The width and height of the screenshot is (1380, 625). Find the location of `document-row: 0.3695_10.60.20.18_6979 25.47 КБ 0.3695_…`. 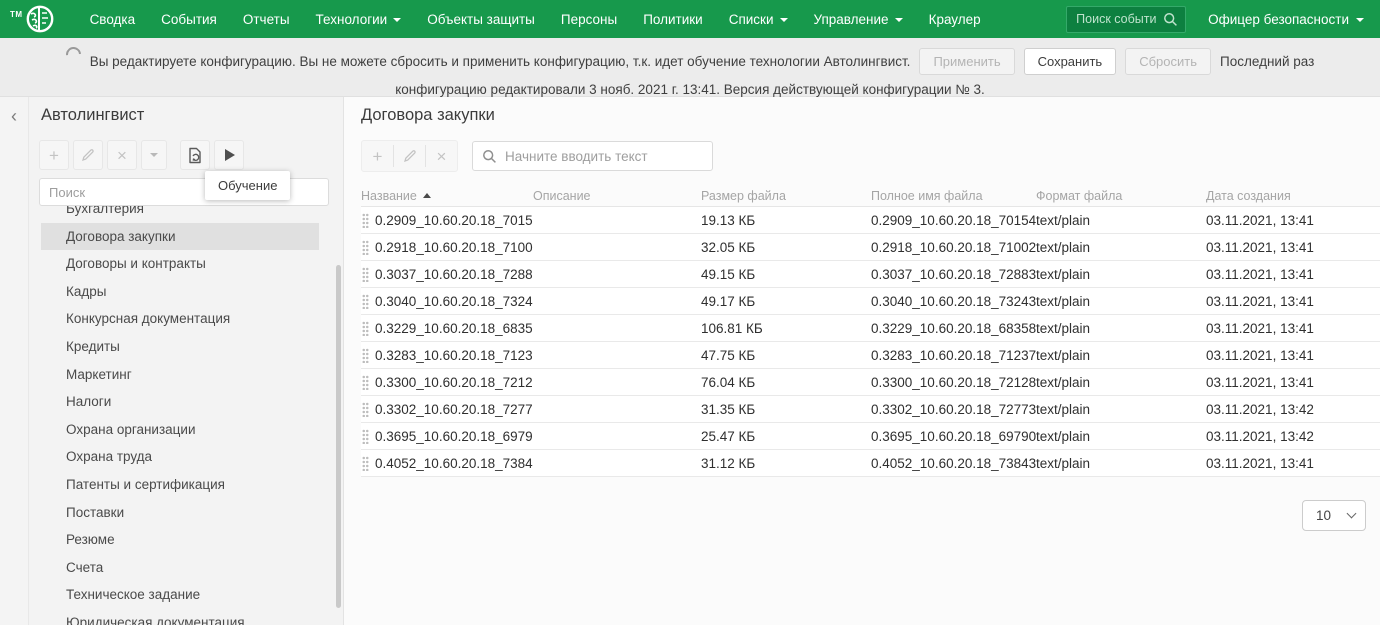

document-row: 0.3695_10.60.20.18_6979 25.47 КБ 0.3695_… is located at coordinates (870, 436).